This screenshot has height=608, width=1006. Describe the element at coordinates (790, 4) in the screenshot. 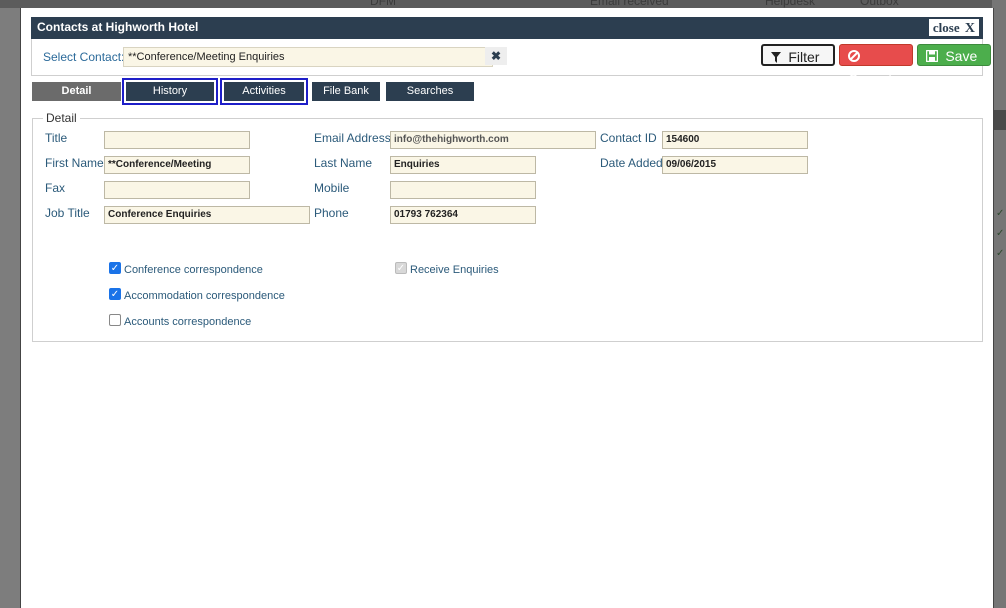

I see `background-helpdesk-label: Helpdesk` at that location.